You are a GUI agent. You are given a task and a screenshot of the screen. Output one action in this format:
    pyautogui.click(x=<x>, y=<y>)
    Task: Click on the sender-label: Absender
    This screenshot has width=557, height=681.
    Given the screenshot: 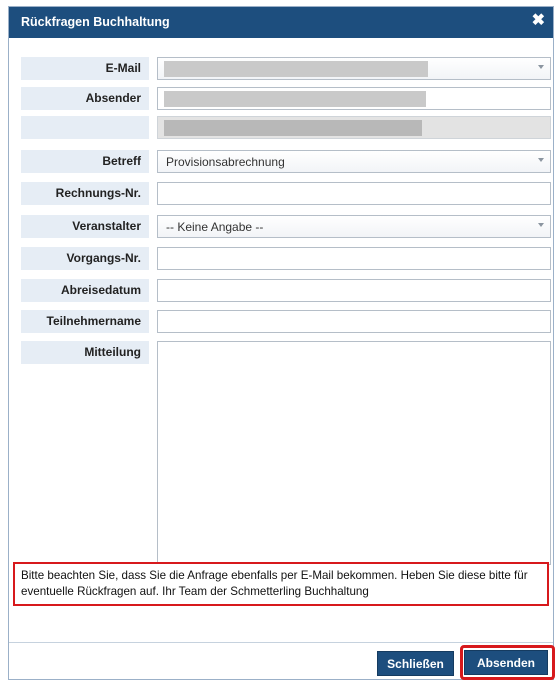 What is the action you would take?
    pyautogui.click(x=85, y=98)
    